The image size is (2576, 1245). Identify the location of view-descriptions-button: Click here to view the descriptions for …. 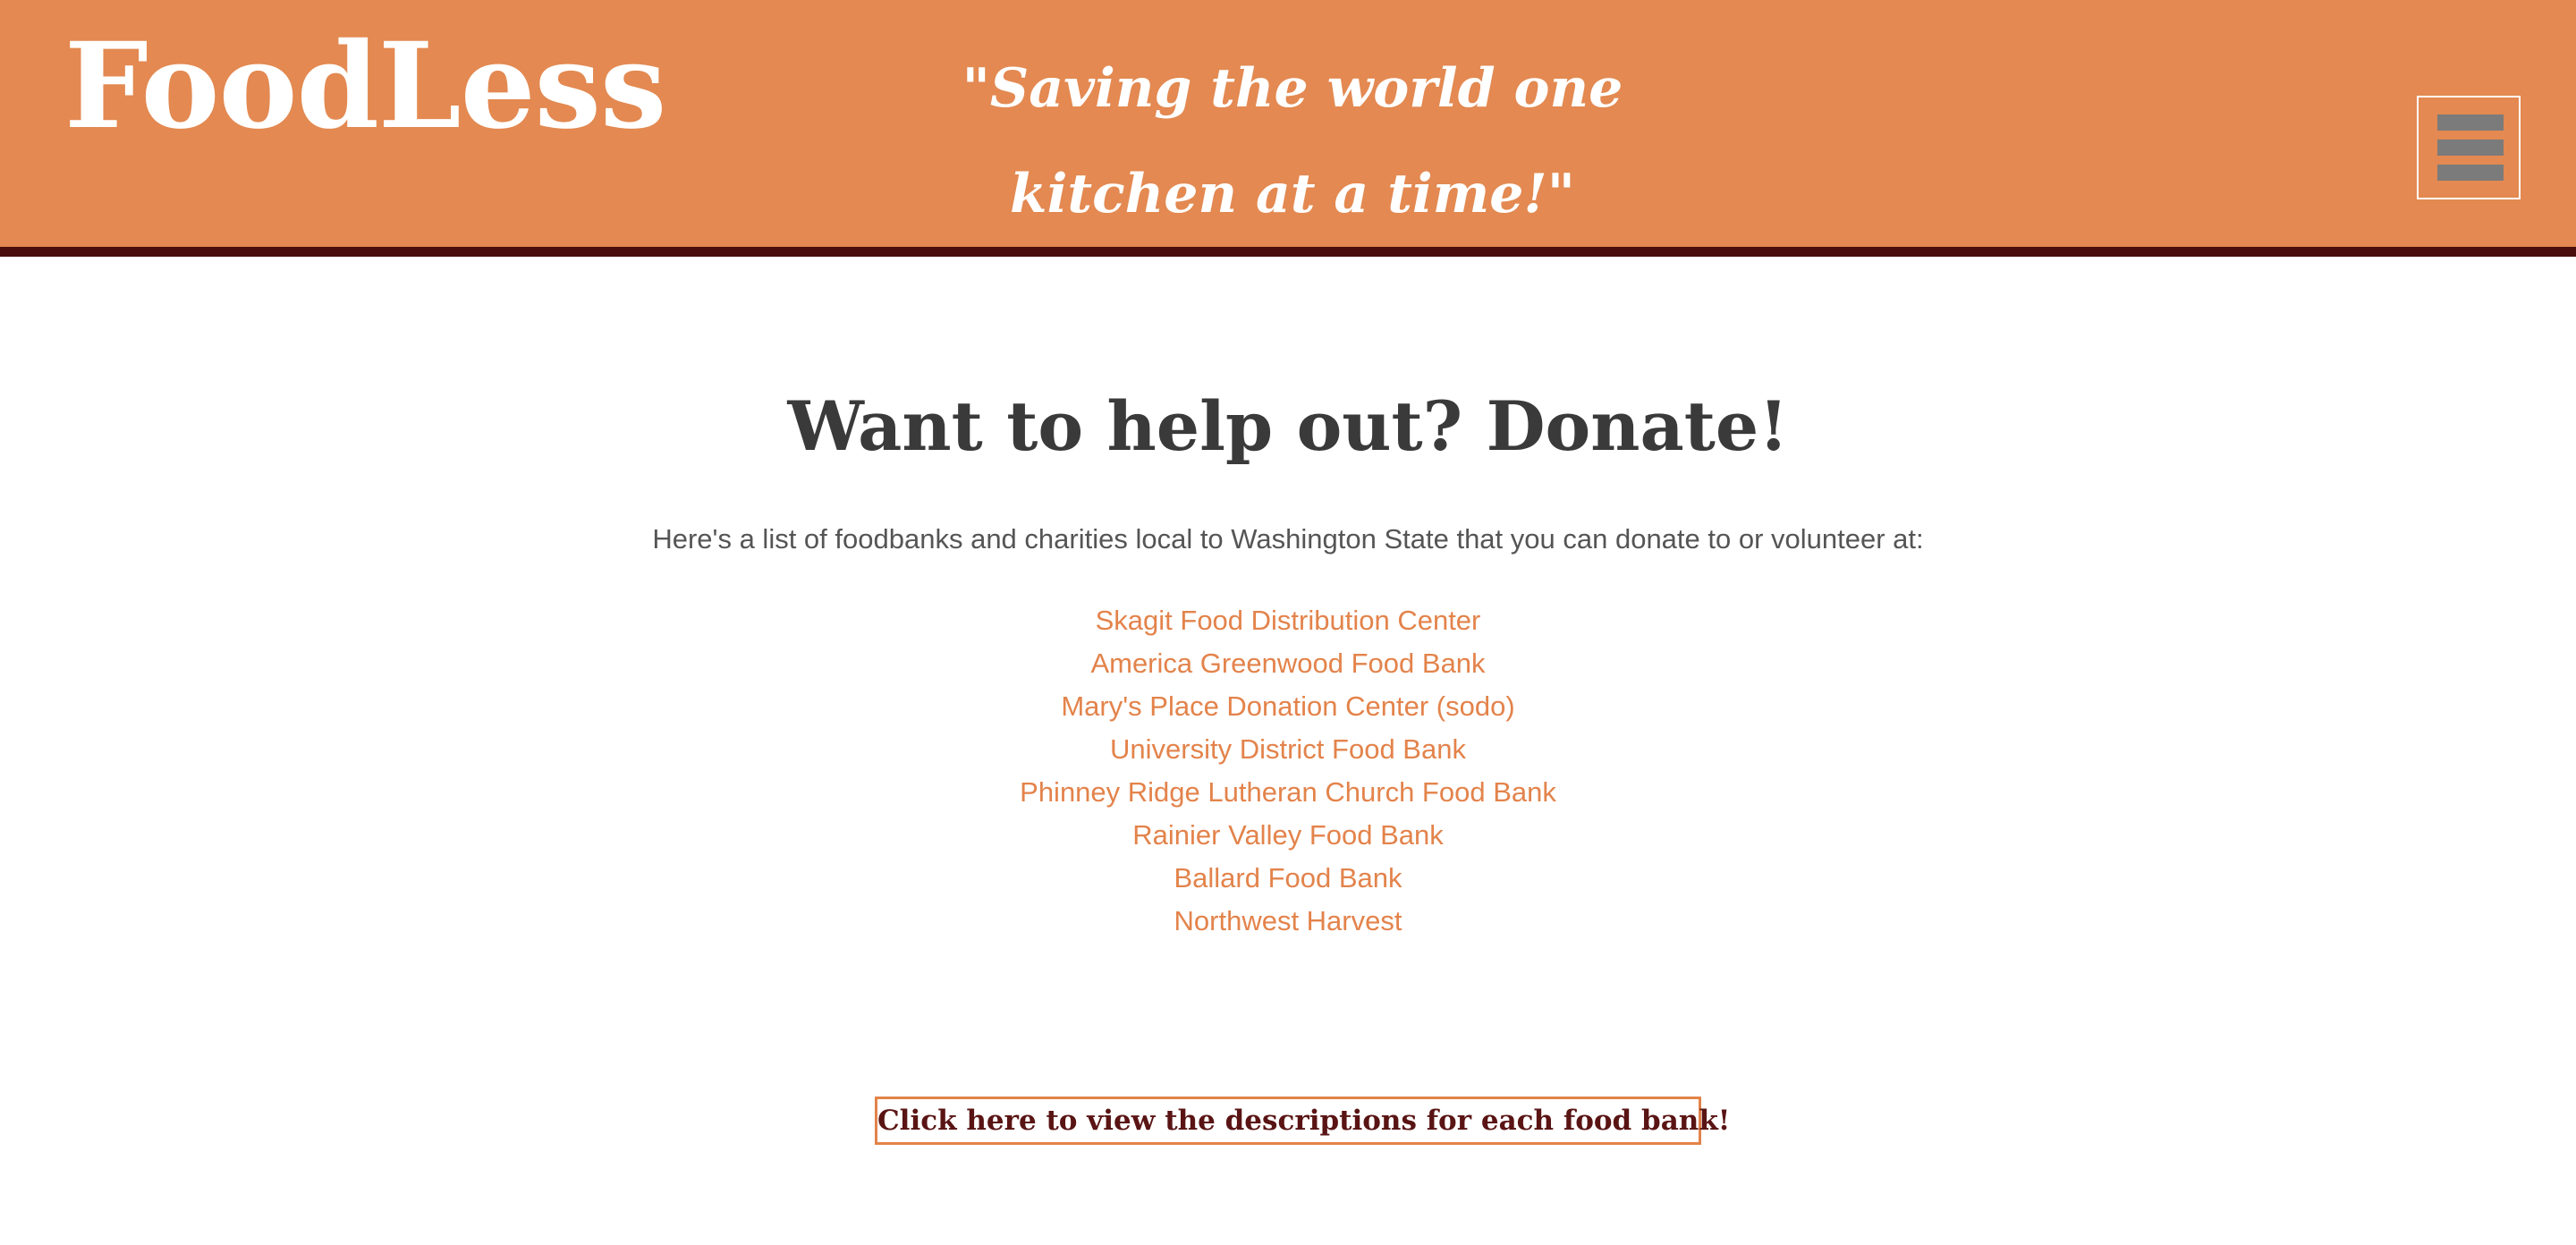
(1302, 1121).